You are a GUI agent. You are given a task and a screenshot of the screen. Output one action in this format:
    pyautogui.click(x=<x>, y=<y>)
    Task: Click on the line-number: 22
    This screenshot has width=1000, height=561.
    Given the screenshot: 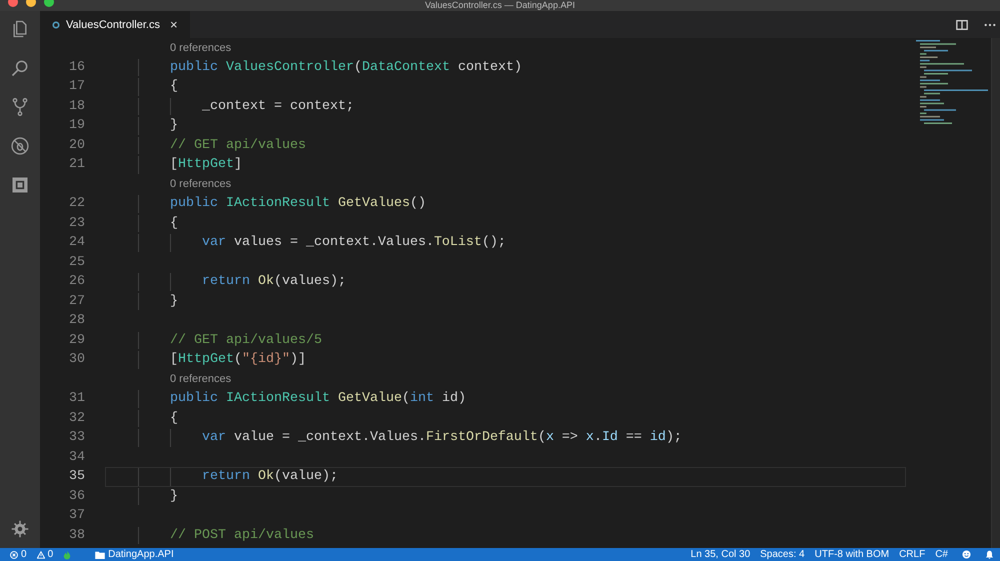 What is the action you would take?
    pyautogui.click(x=77, y=204)
    